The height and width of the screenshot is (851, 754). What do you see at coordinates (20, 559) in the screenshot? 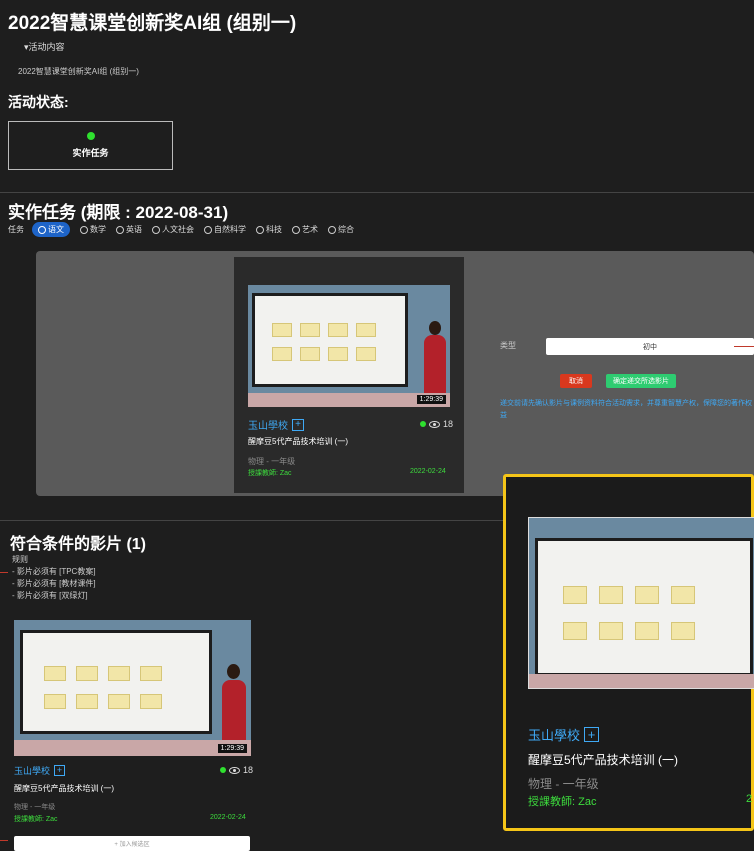
I see `rules-label: 规则` at bounding box center [20, 559].